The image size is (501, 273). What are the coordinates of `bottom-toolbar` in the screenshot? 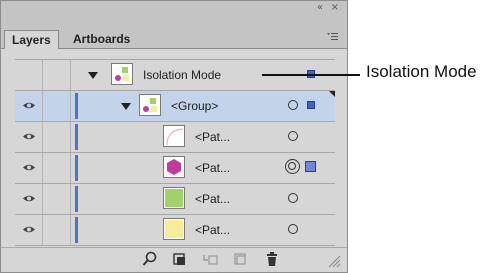 It's located at (174, 259).